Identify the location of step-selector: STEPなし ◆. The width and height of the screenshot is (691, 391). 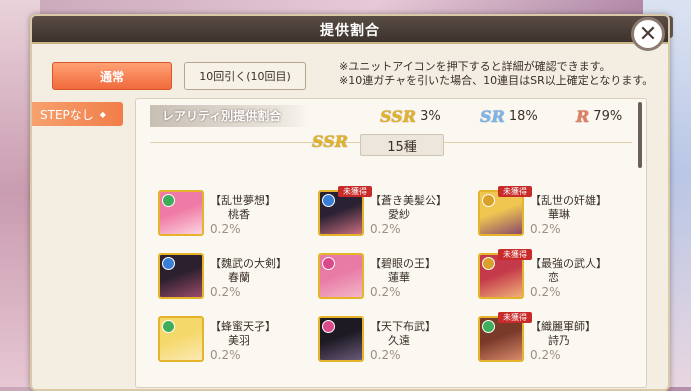
(77, 114).